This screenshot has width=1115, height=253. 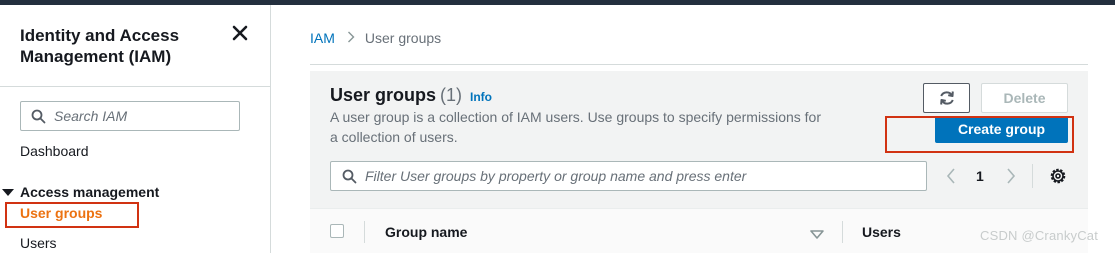 I want to click on group-count: (1), so click(x=451, y=95).